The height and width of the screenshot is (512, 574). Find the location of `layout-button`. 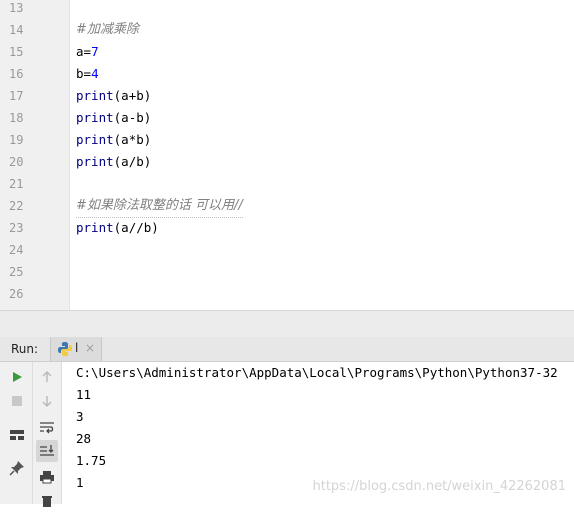

layout-button is located at coordinates (17, 435).